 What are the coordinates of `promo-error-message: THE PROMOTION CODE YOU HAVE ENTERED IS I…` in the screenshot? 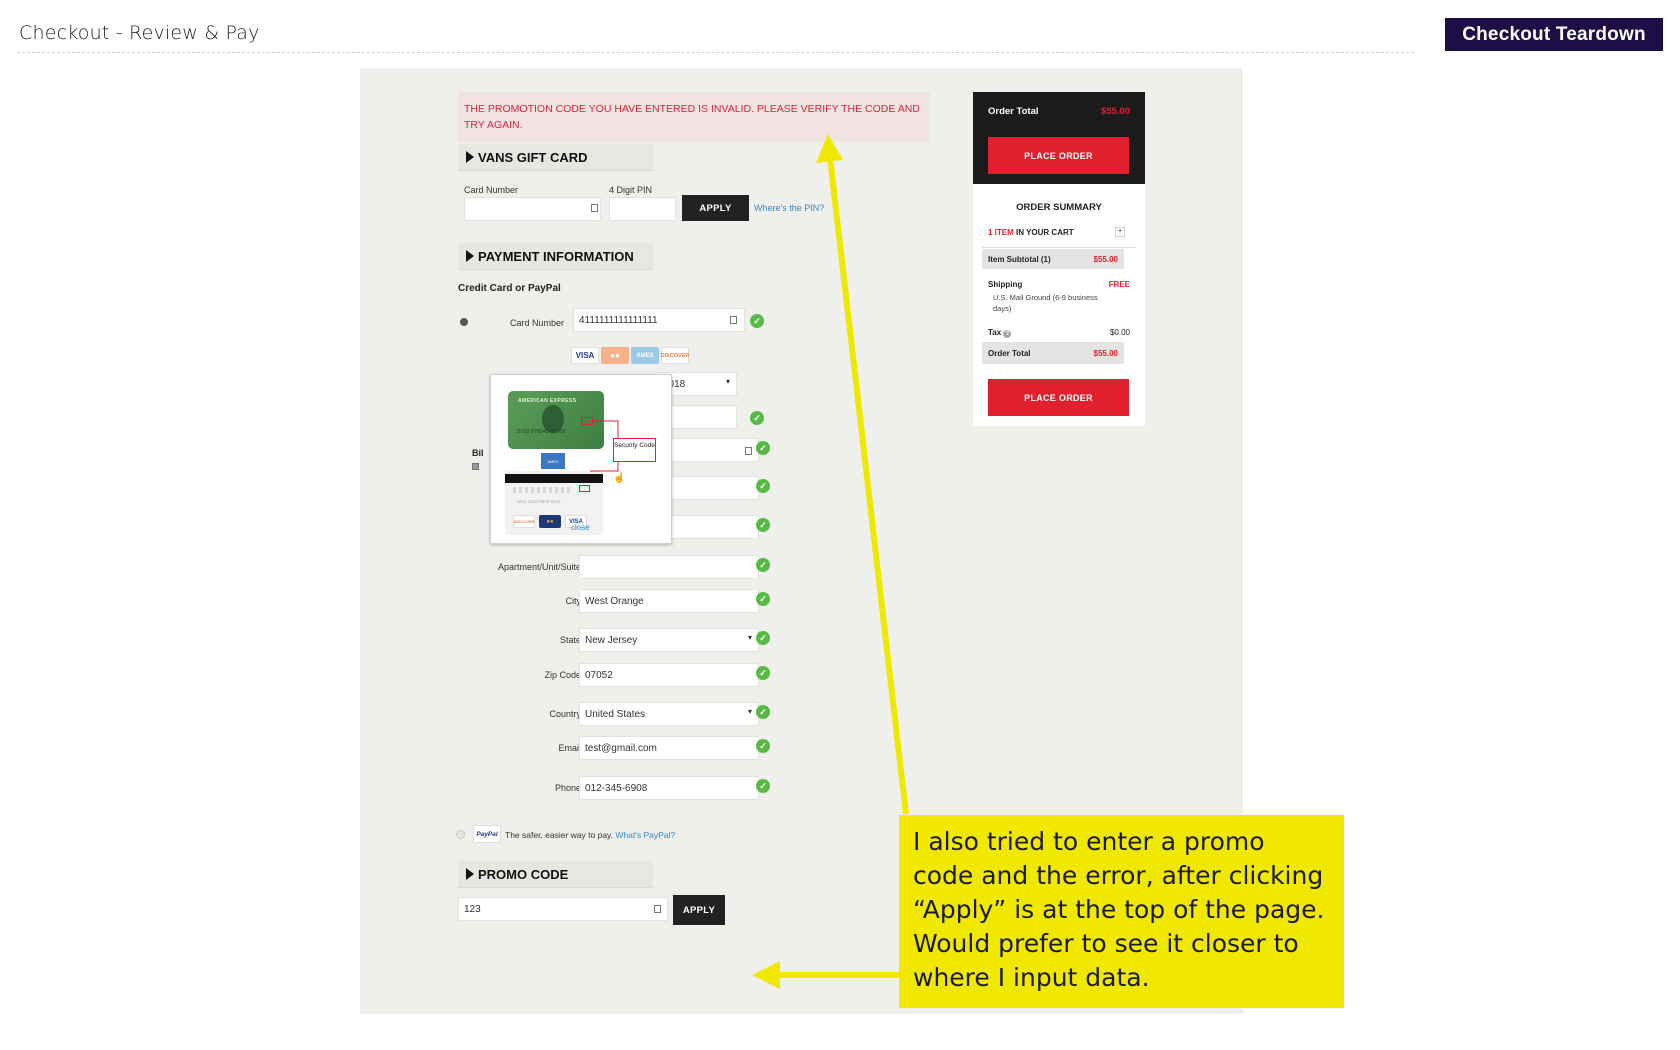 It's located at (694, 117).